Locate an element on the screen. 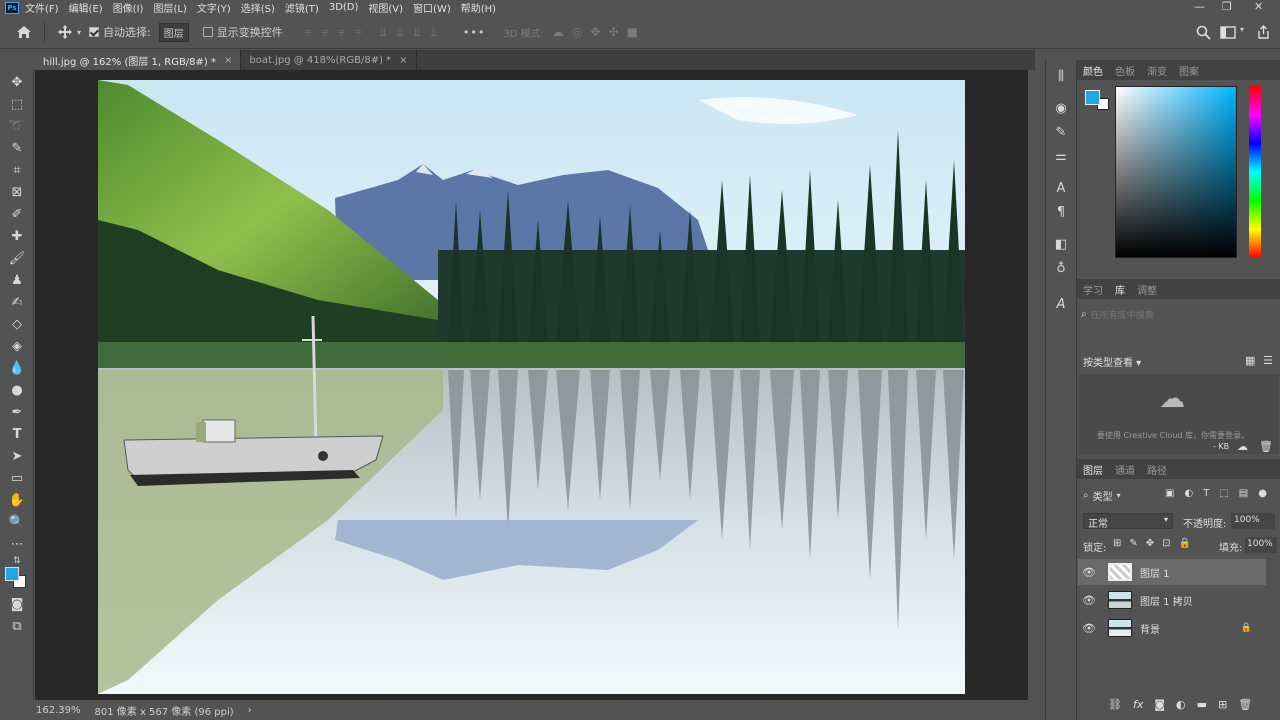 This screenshot has height=720, width=1280. filter-pixel-icon: ▣ is located at coordinates (1169, 493).